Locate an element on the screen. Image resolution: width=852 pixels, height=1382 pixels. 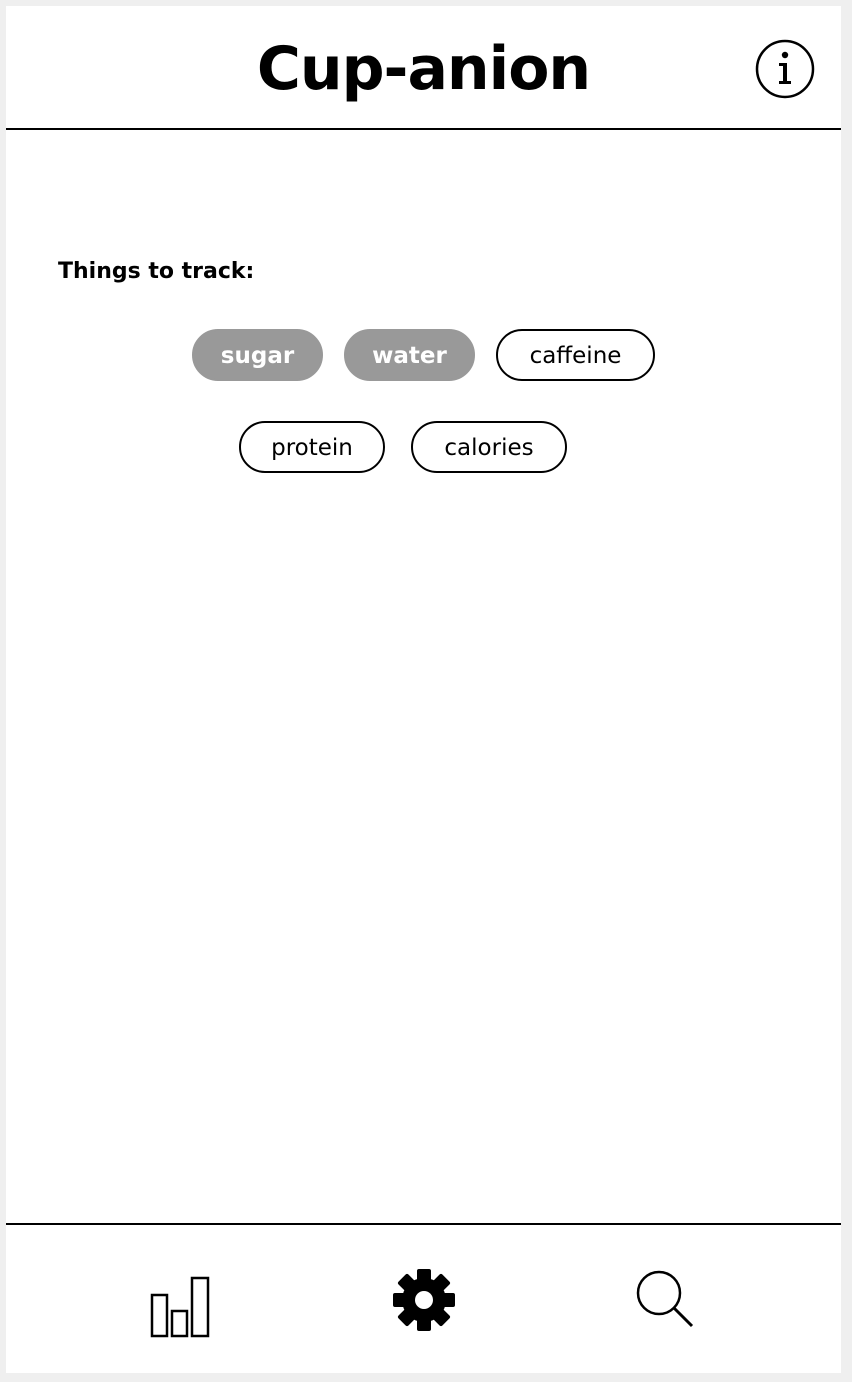
info-circle-icon is located at coordinates (785, 69).